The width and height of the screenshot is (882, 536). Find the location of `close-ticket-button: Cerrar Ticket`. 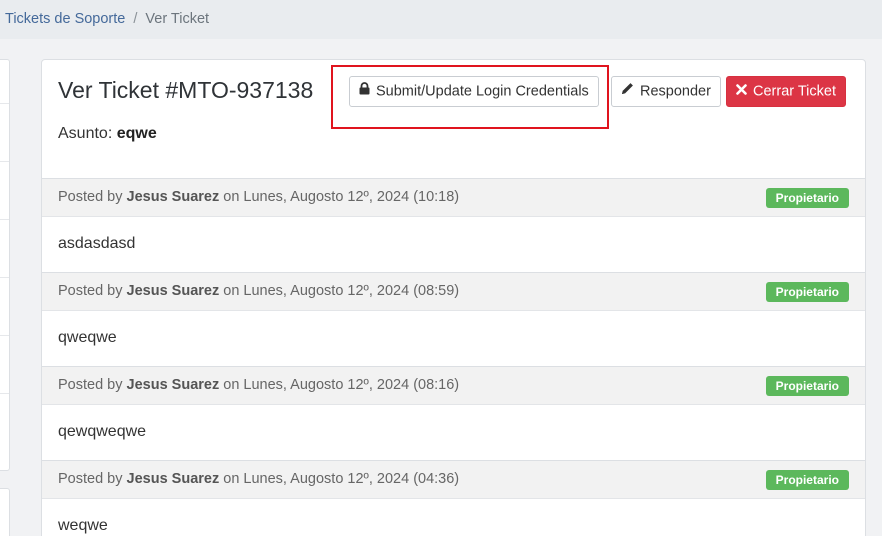

close-ticket-button: Cerrar Ticket is located at coordinates (786, 91).